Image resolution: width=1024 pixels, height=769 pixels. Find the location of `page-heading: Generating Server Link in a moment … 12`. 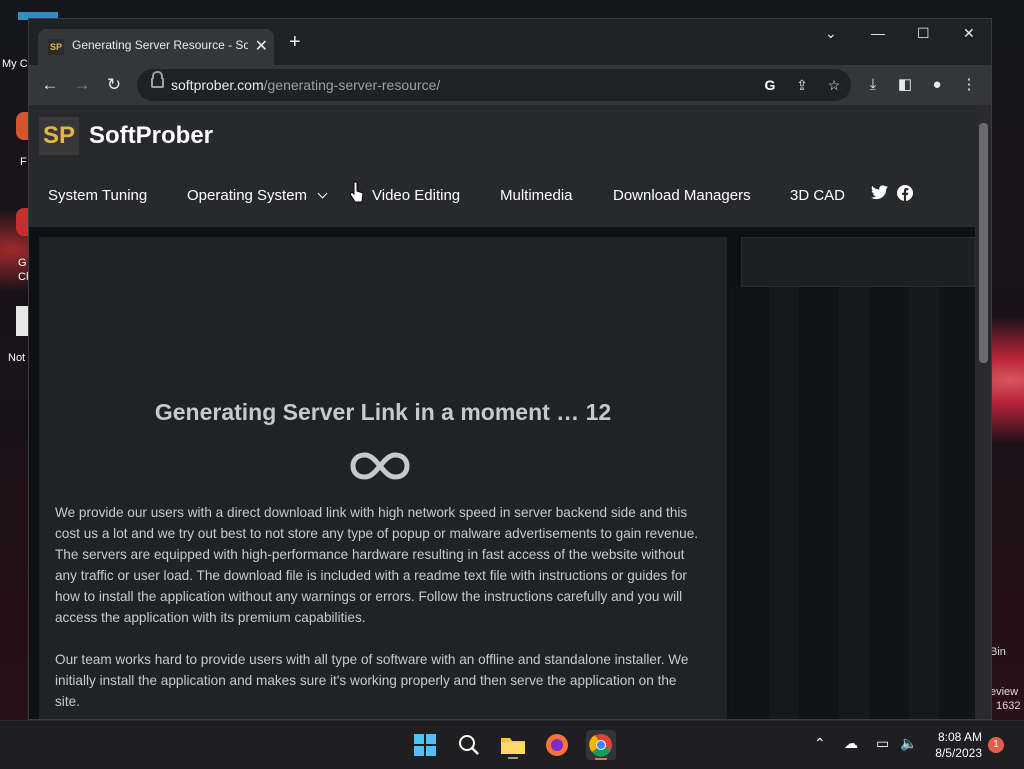

page-heading: Generating Server Link in a moment … 12 is located at coordinates (383, 412).